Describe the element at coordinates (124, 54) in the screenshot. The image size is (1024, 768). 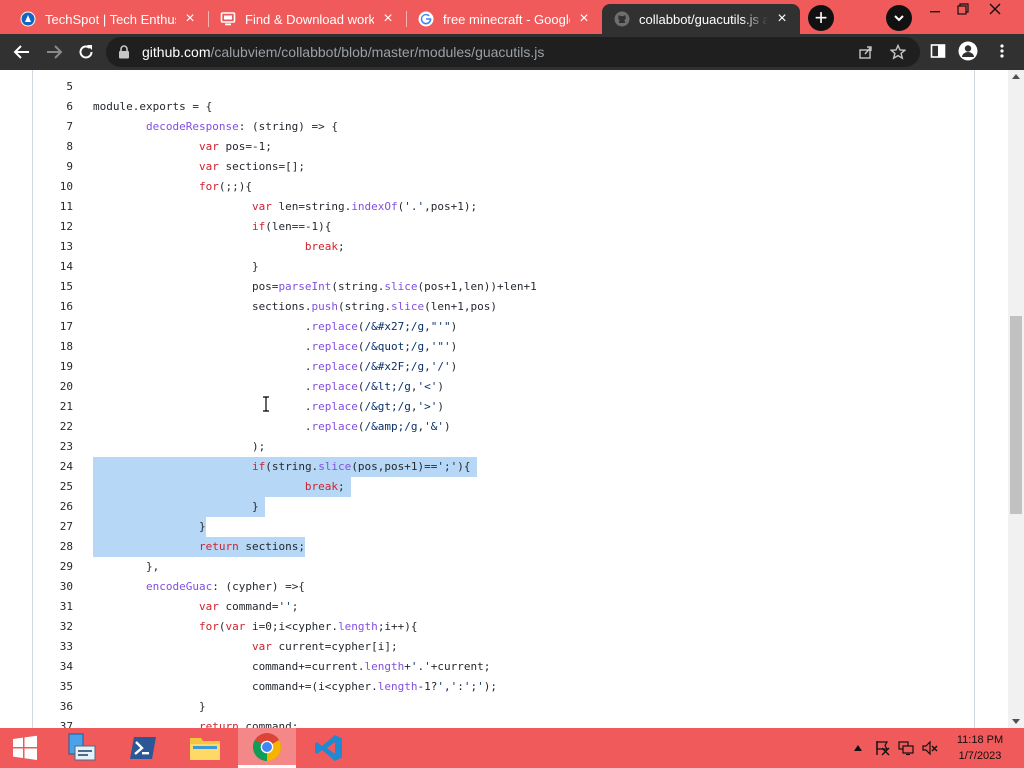
I see `lock-icon` at that location.